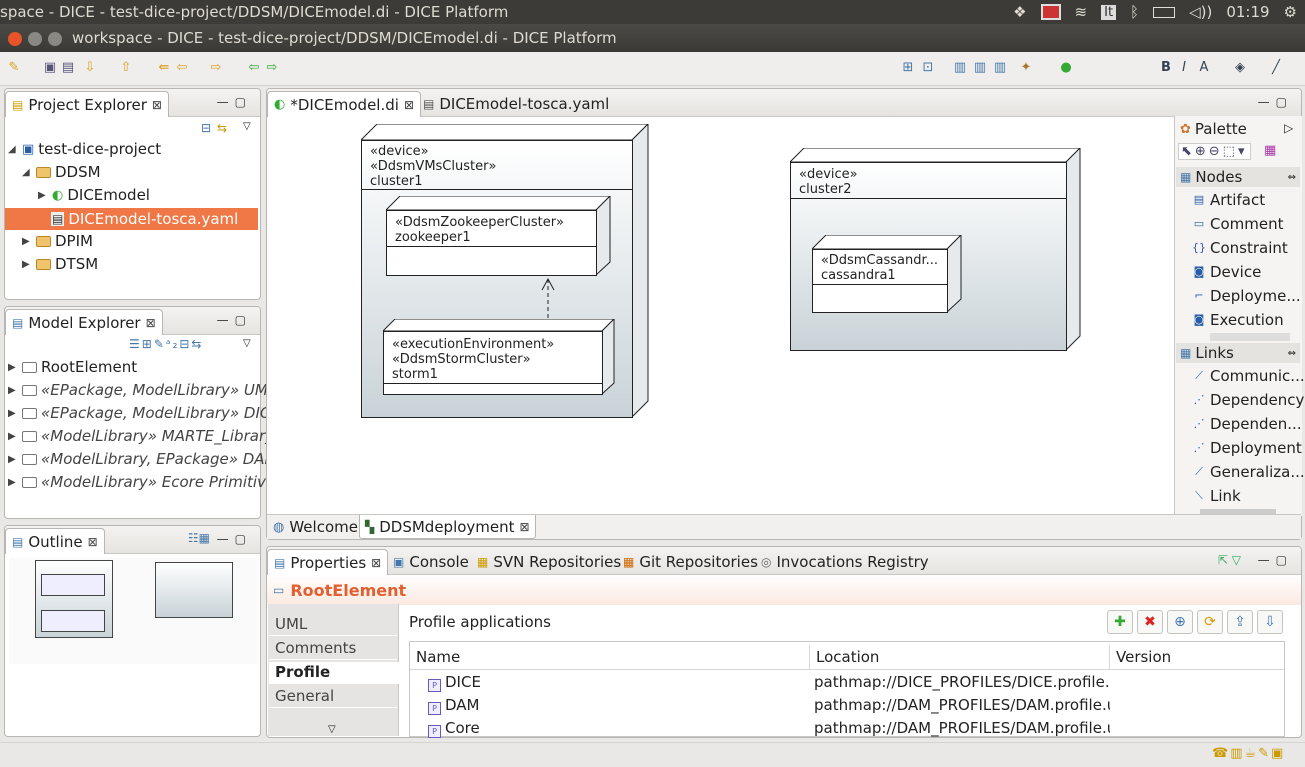 This screenshot has height=767, width=1305. I want to click on save-icon: ▣, so click(50, 68).